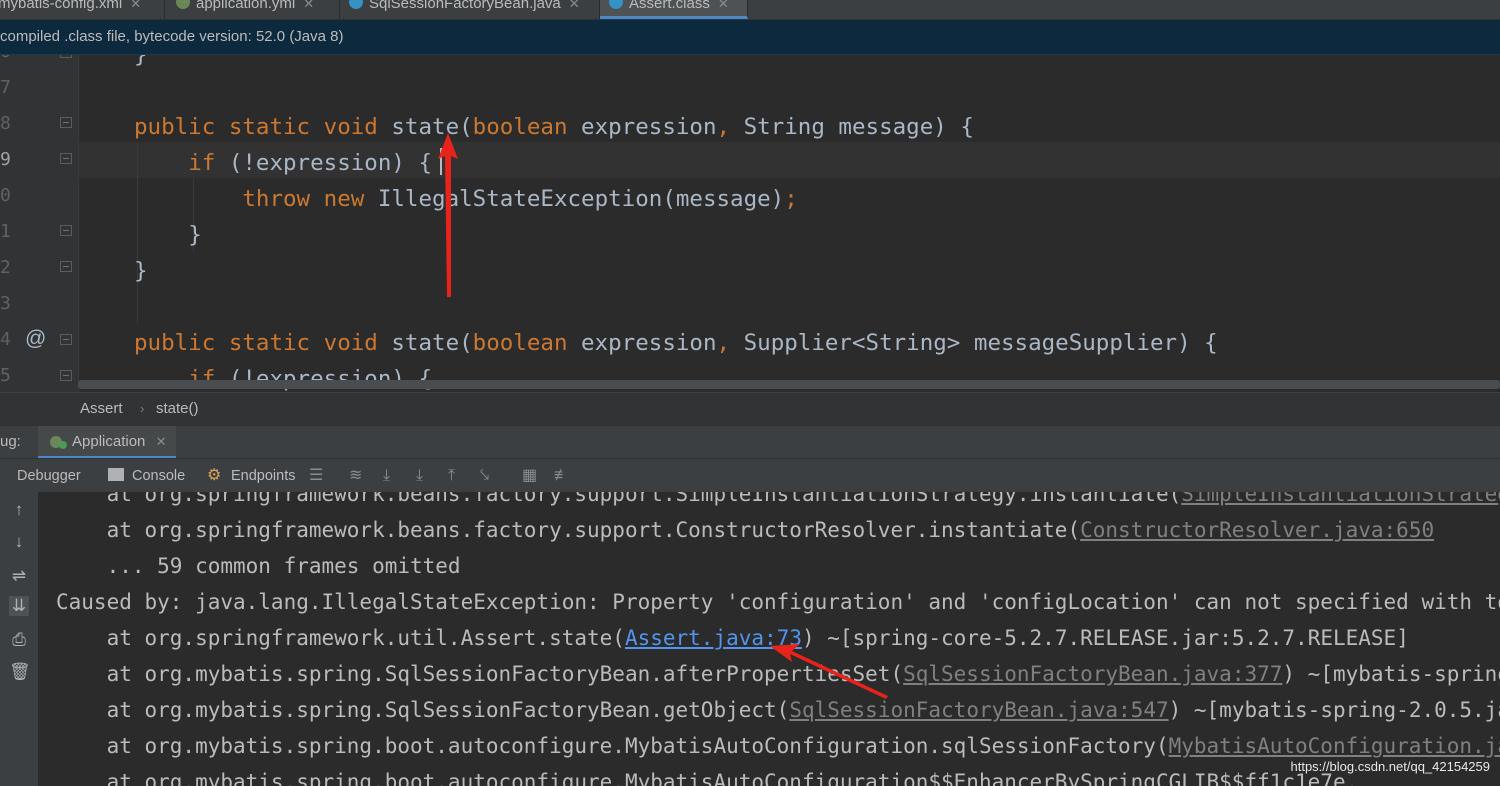 The image size is (1500, 786). Describe the element at coordinates (19, 542) in the screenshot. I see `arrow-down-icon: ↓` at that location.